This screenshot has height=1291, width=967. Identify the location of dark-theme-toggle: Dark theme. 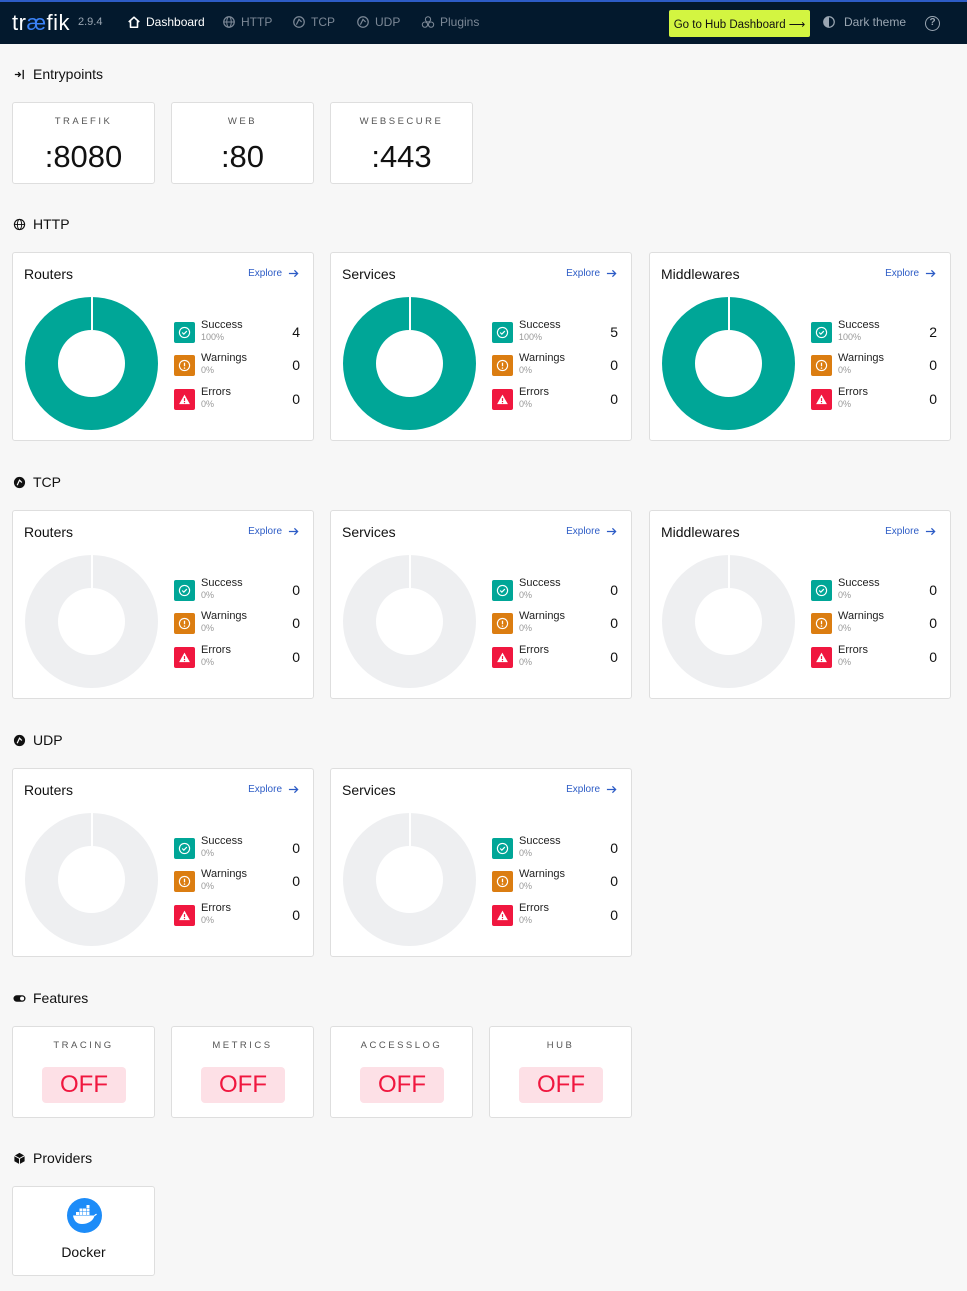
(864, 22).